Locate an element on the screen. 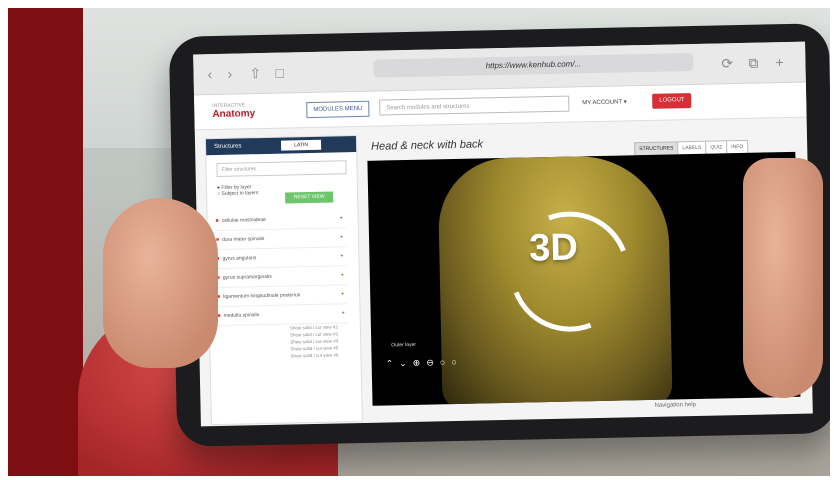 Image resolution: width=834 pixels, height=480 pixels. modules-menu-button: MODULES MENU is located at coordinates (338, 109).